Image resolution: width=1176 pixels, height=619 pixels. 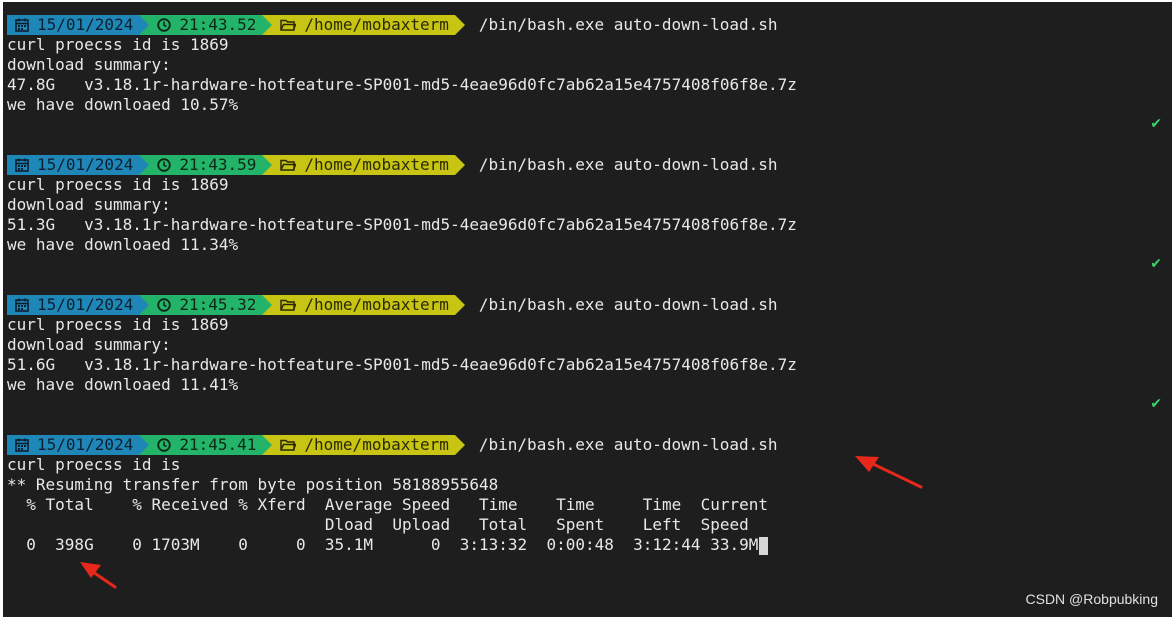 What do you see at coordinates (1092, 599) in the screenshot?
I see `watermark: CSDN @Robpubking` at bounding box center [1092, 599].